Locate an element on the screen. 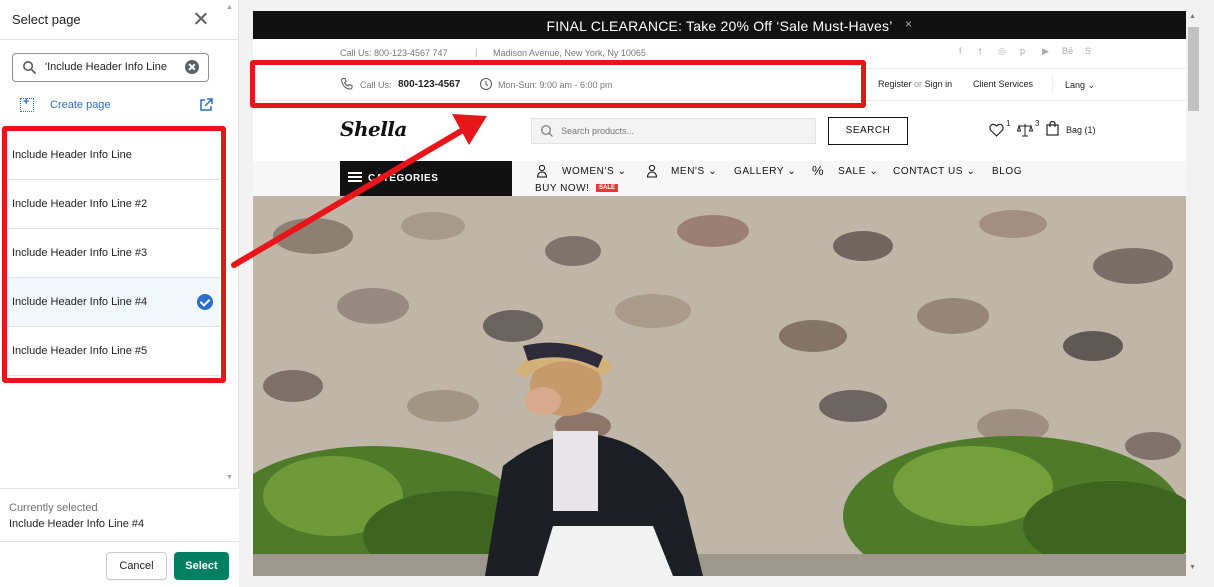 Image resolution: width=1214 pixels, height=587 pixels. categories-label: CATEGORIES is located at coordinates (403, 178).